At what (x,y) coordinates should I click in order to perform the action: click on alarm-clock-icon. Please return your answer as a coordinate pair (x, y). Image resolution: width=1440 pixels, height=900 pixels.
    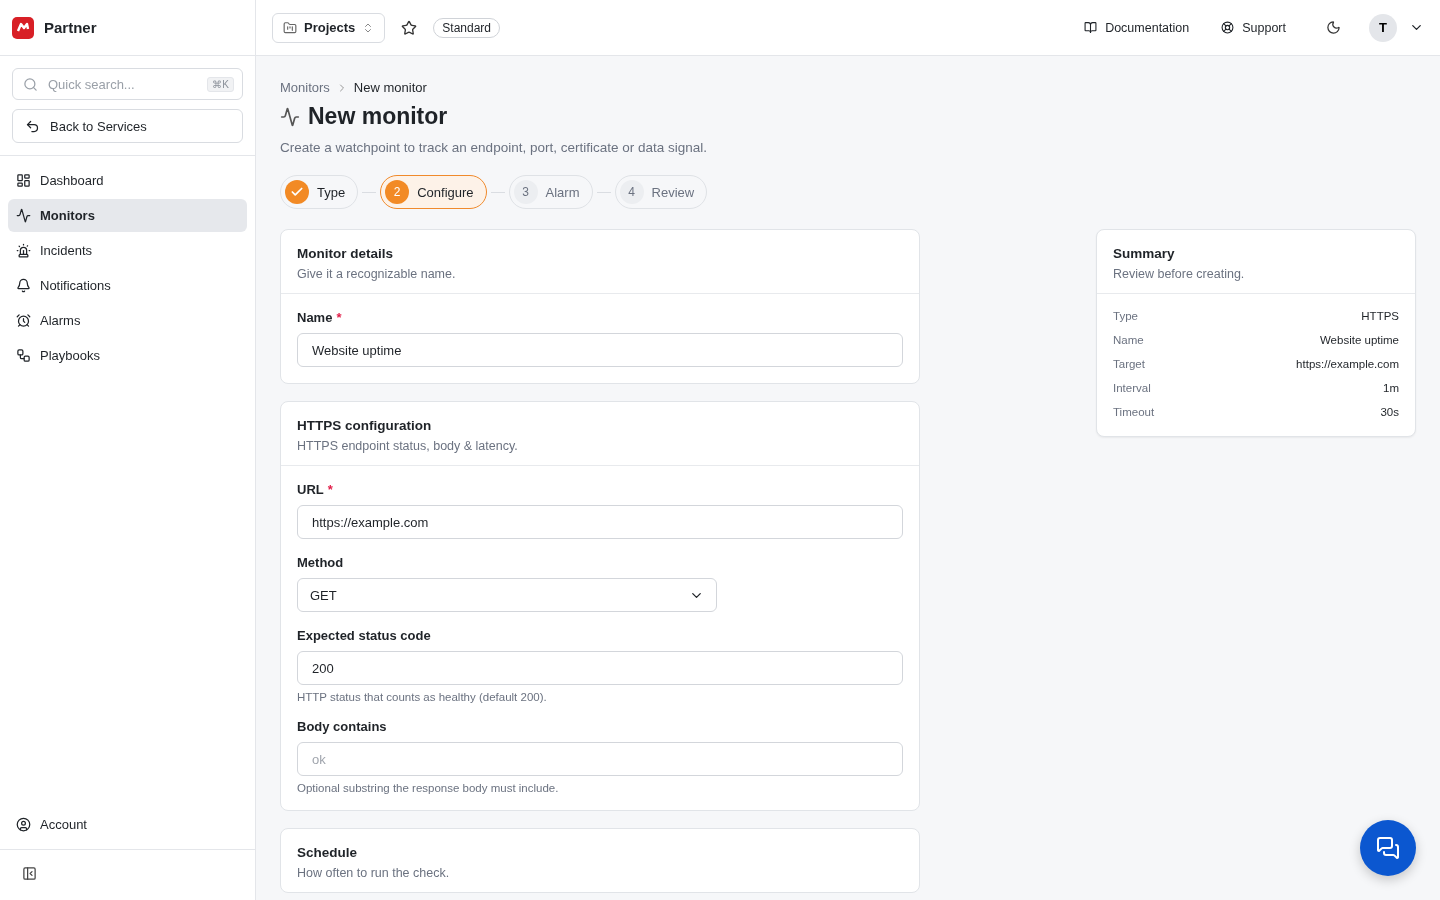
    Looking at the image, I should click on (23, 320).